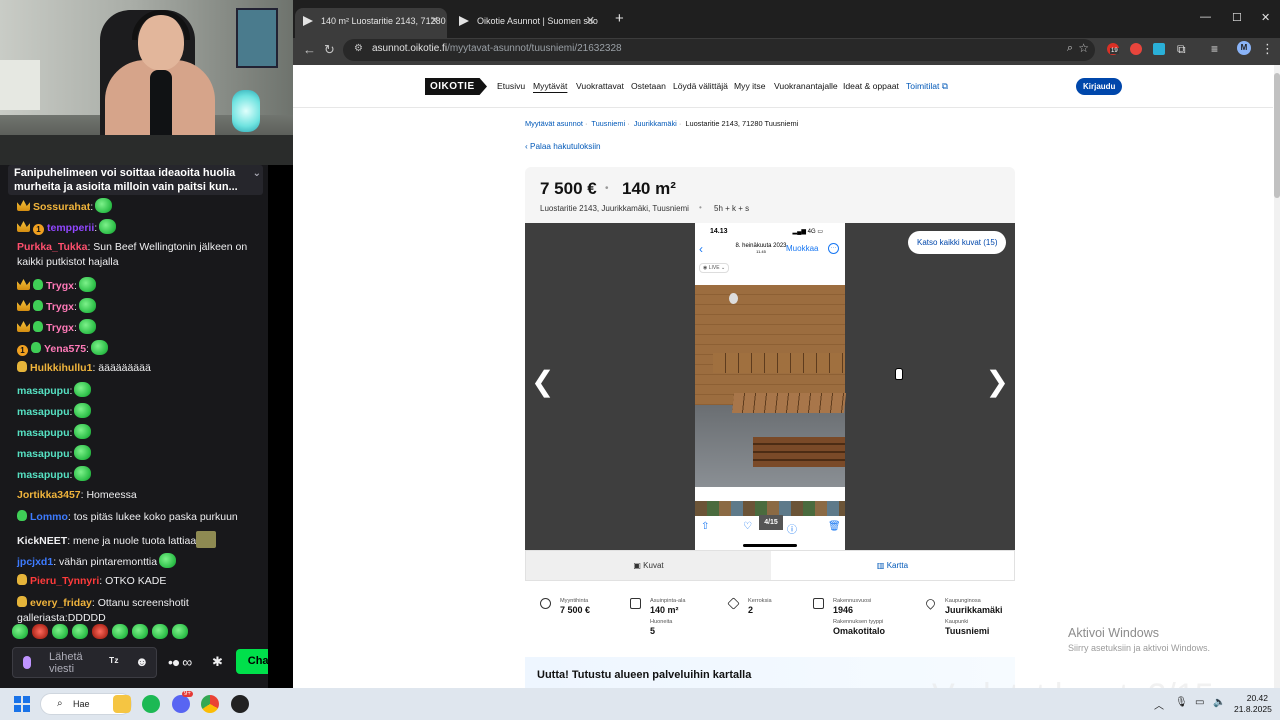  I want to click on bookmark-star-icon: ☆, so click(1083, 48).